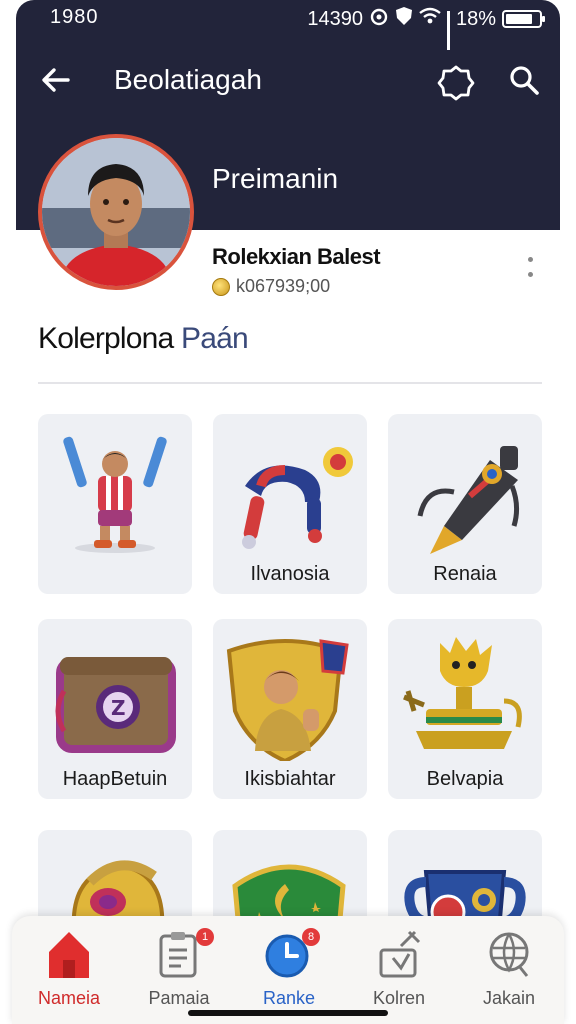 This screenshot has width=576, height=1024. What do you see at coordinates (179, 970) in the screenshot?
I see `nav-item-documents: 1 Pamaia` at bounding box center [179, 970].